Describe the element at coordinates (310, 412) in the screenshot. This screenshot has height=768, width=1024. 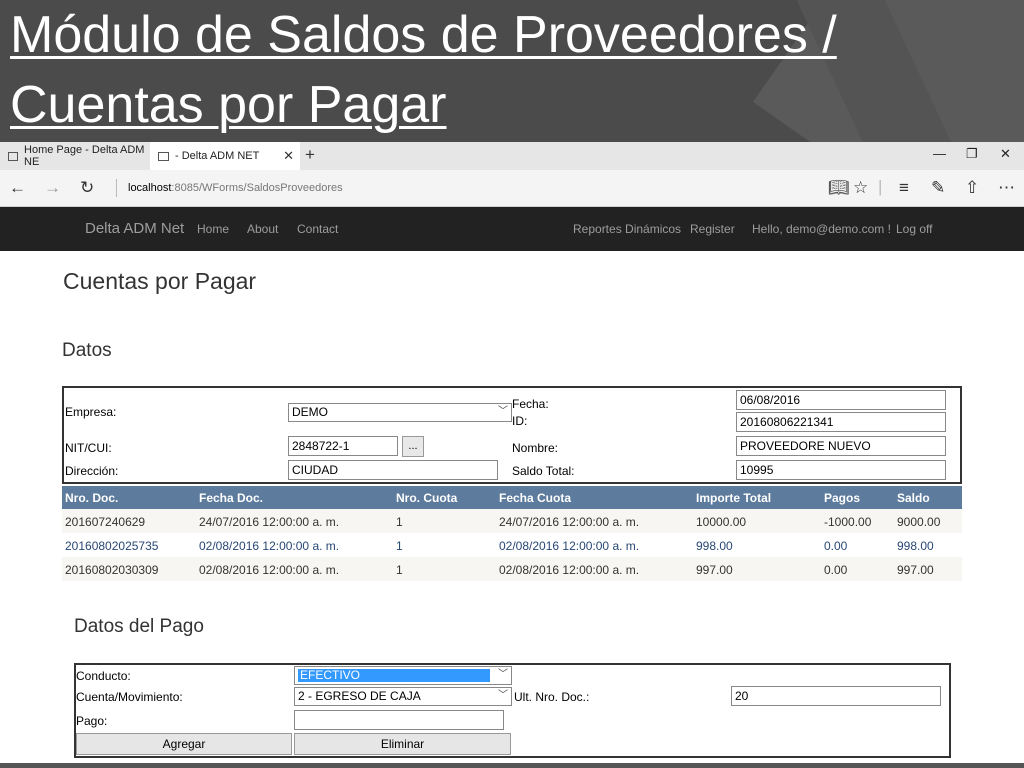
I see `empresa-value: DEMO` at that location.